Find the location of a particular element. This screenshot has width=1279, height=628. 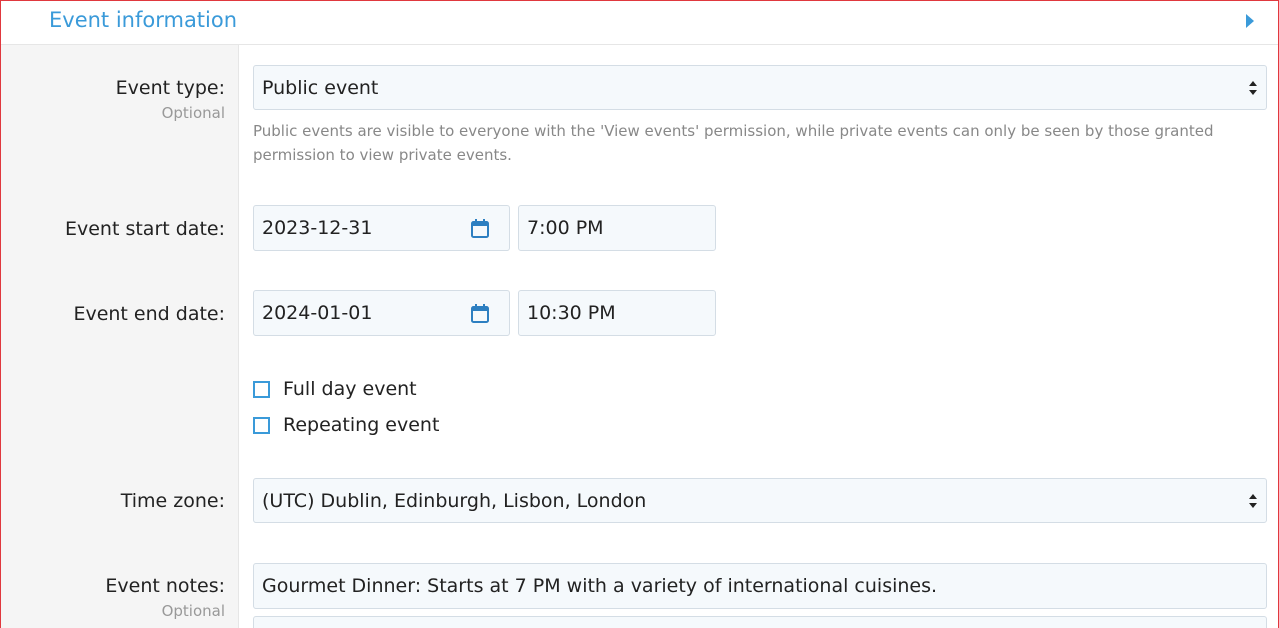

end-date-value: 2024-01-01 is located at coordinates (317, 313).